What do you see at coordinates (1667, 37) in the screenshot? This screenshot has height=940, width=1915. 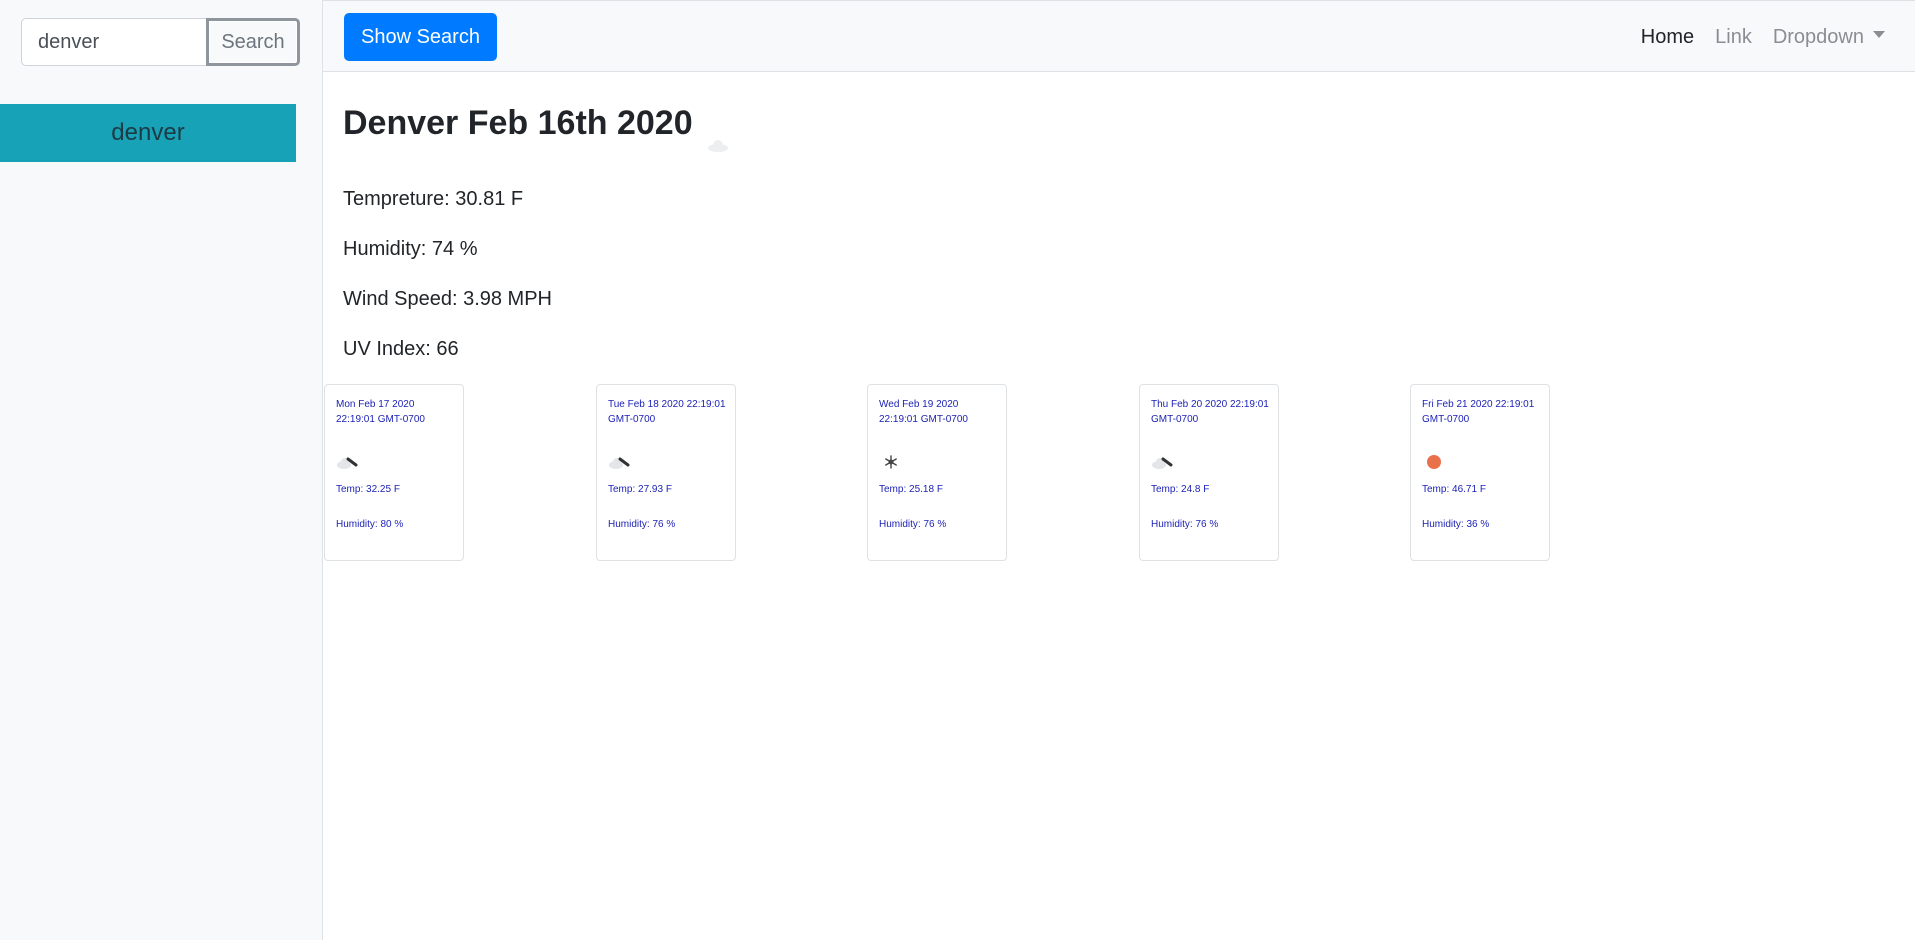 I see `nav-link-home: Home` at bounding box center [1667, 37].